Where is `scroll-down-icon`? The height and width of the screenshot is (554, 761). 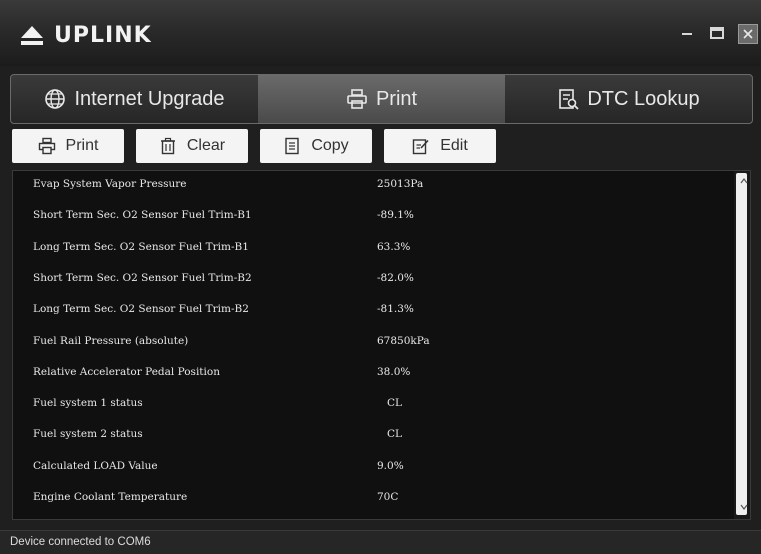
scroll-down-icon is located at coordinates (744, 507).